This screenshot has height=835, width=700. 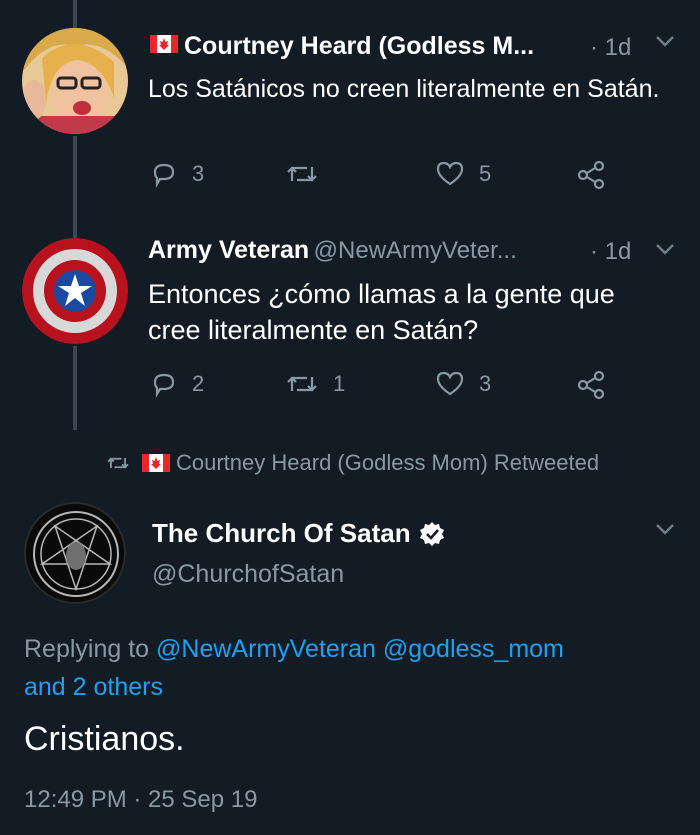 I want to click on avatar-army-veteran, so click(x=75, y=291).